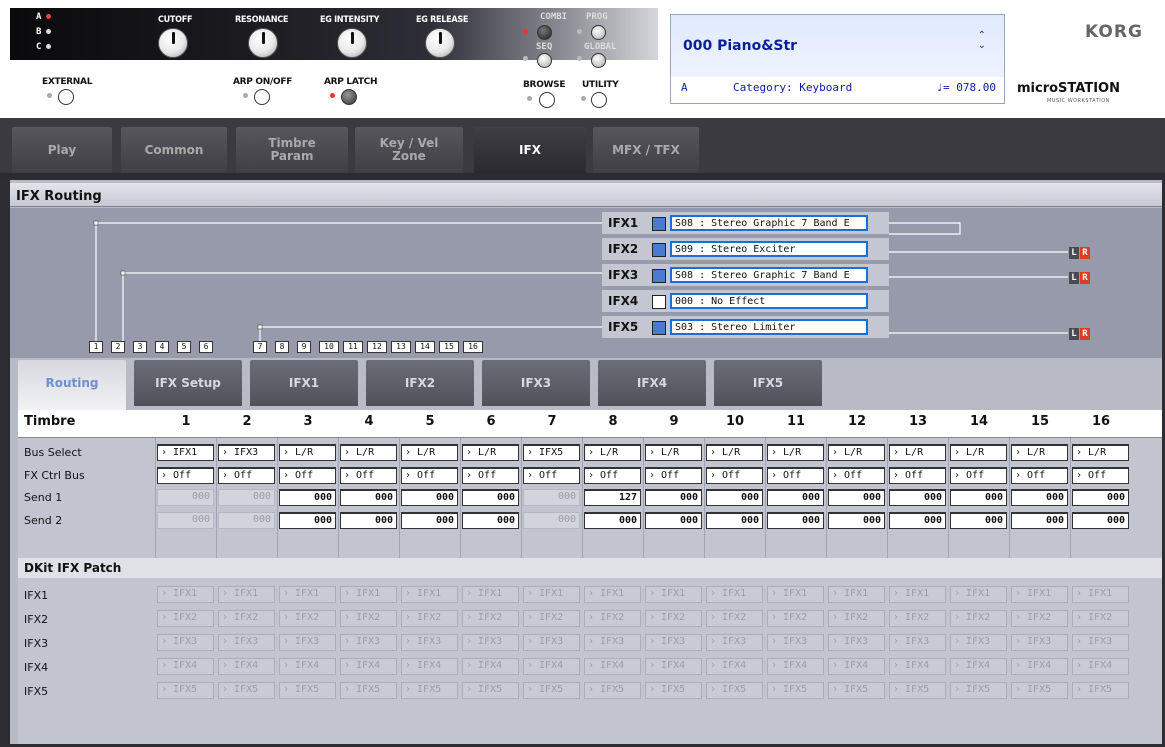 The width and height of the screenshot is (1165, 747). I want to click on eg-release-knob, so click(440, 43).